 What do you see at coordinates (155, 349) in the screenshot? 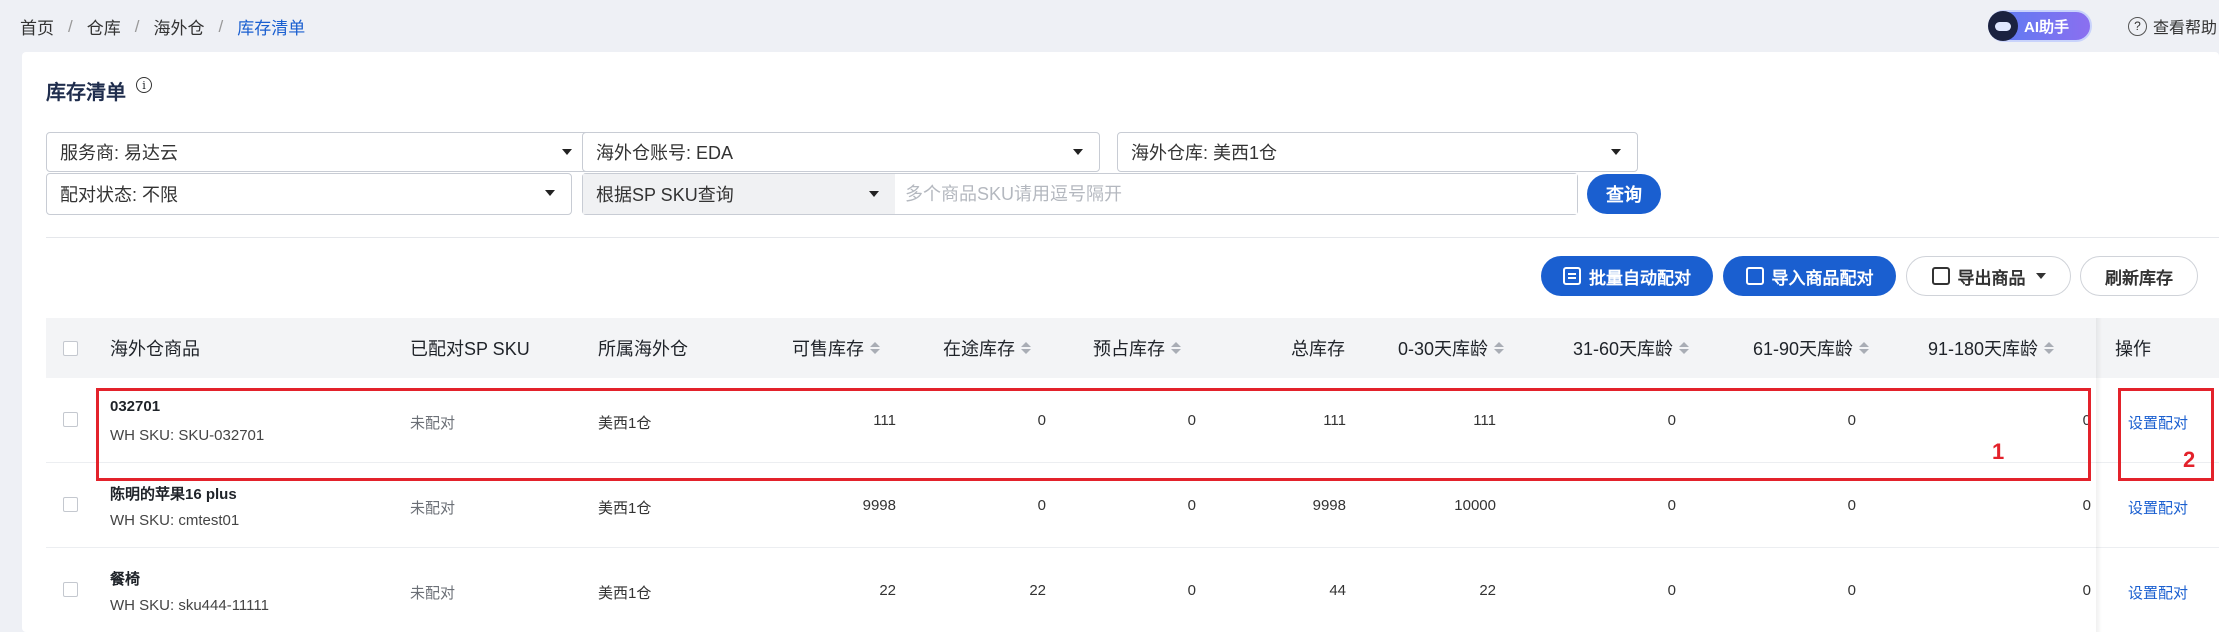
I see `column-header-product: 海外仓商品` at bounding box center [155, 349].